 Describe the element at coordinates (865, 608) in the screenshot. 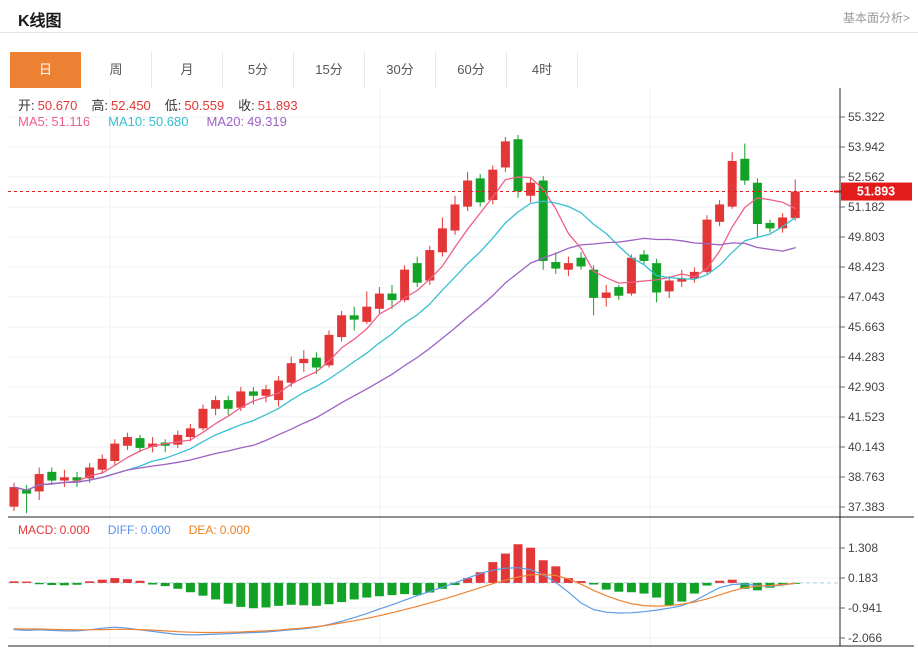

I see `y-axis-label: -0.941` at that location.